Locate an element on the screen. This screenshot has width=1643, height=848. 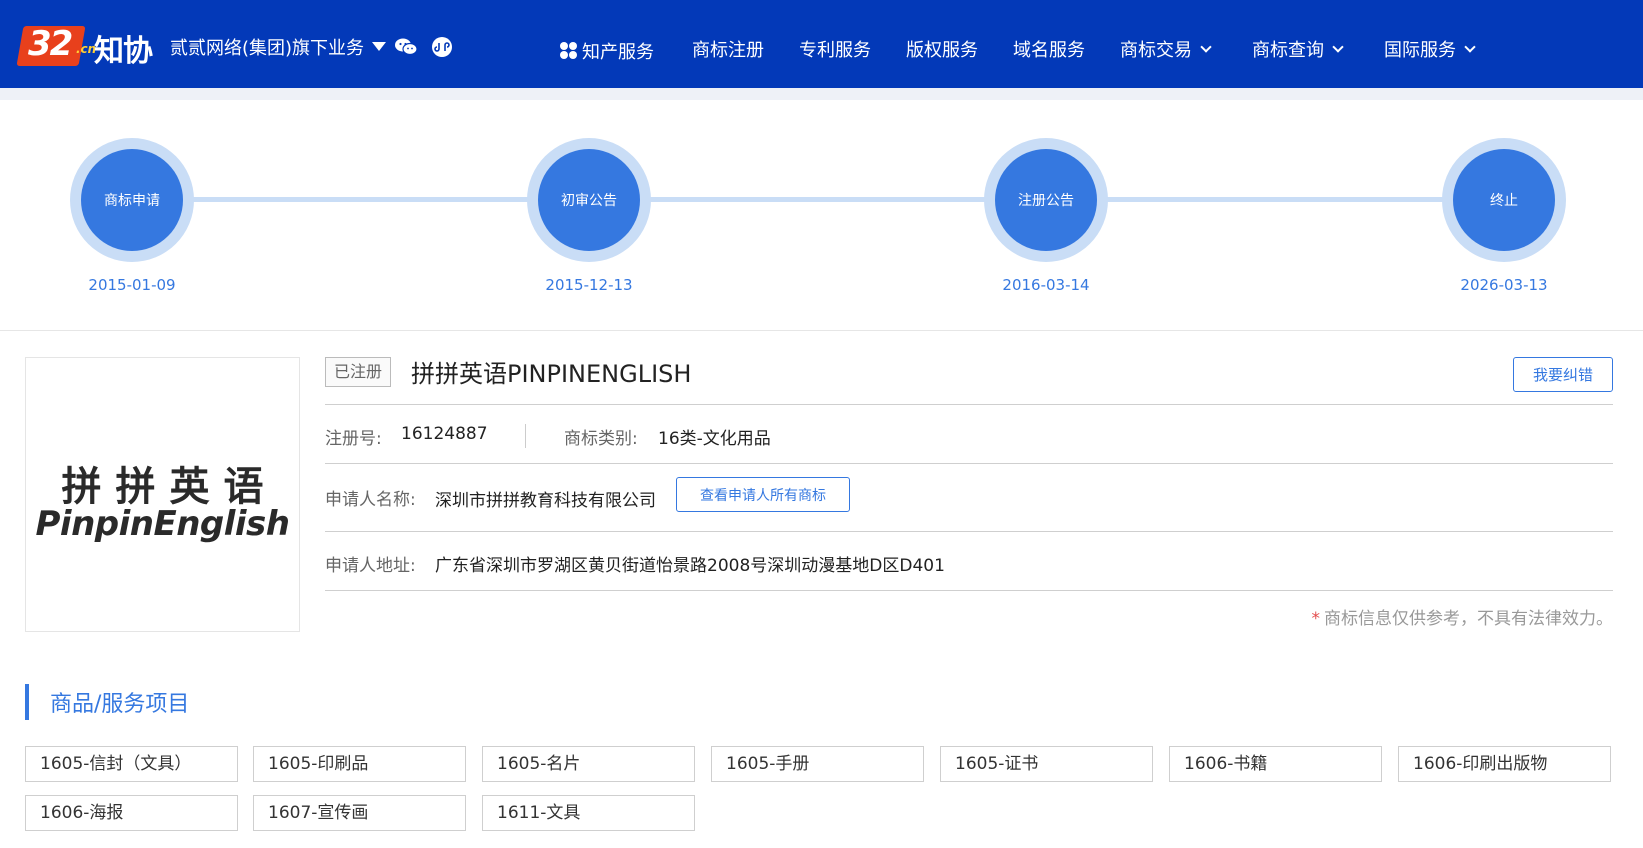
timeline-step-termination: 终止 is located at coordinates (1504, 200).